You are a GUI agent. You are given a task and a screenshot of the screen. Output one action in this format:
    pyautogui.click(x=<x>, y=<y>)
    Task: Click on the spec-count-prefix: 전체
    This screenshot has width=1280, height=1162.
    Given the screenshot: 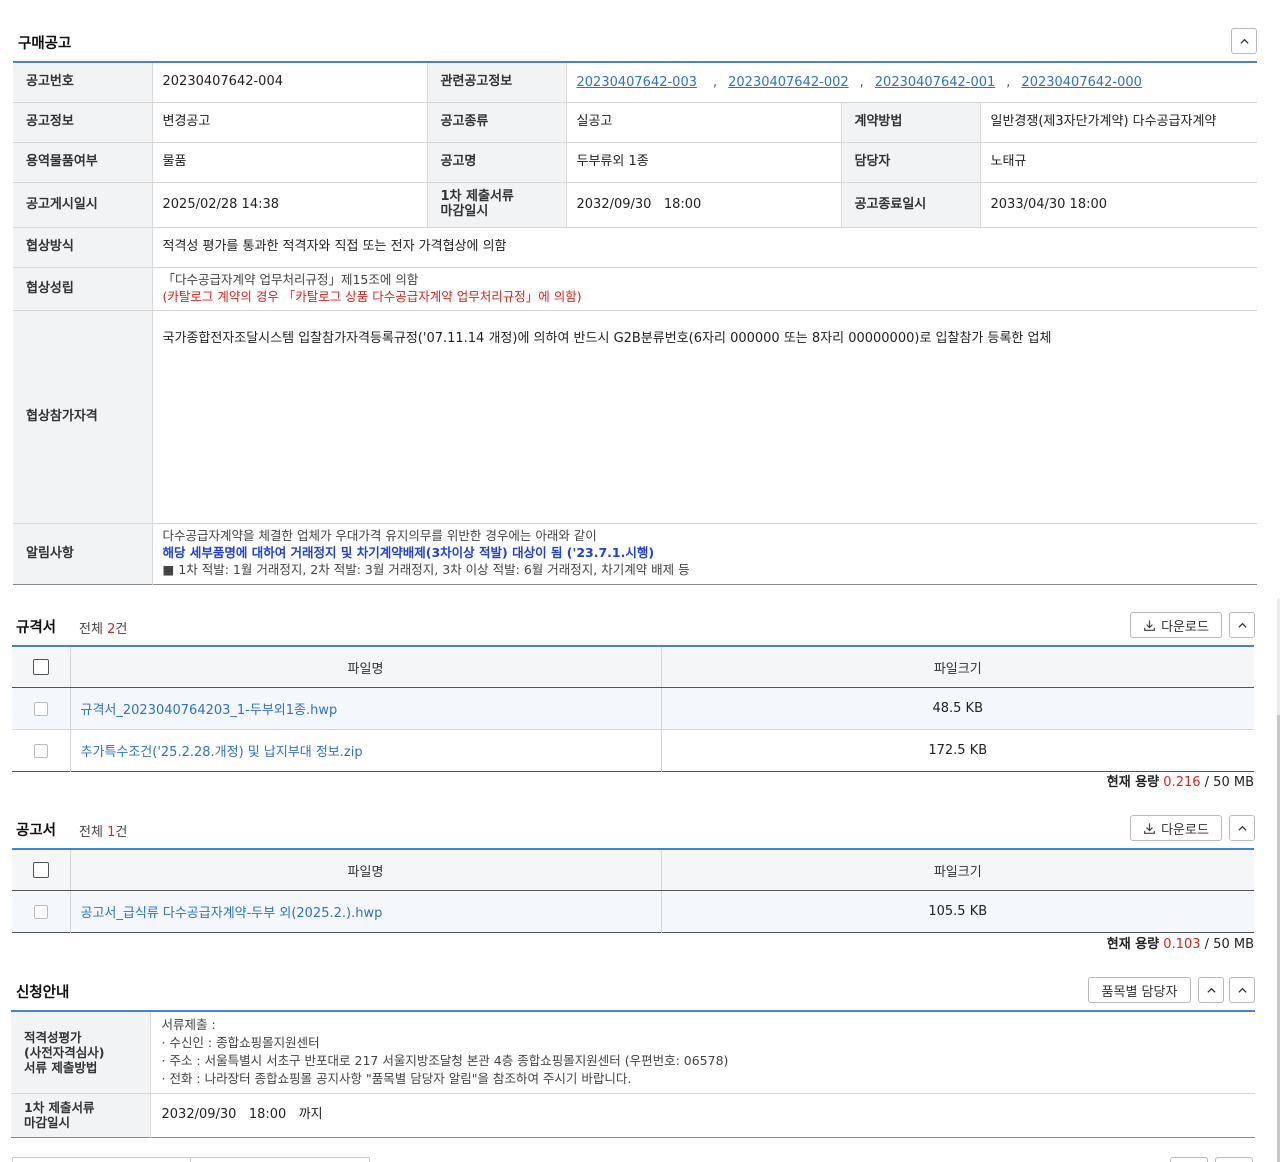 What is the action you would take?
    pyautogui.click(x=93, y=629)
    